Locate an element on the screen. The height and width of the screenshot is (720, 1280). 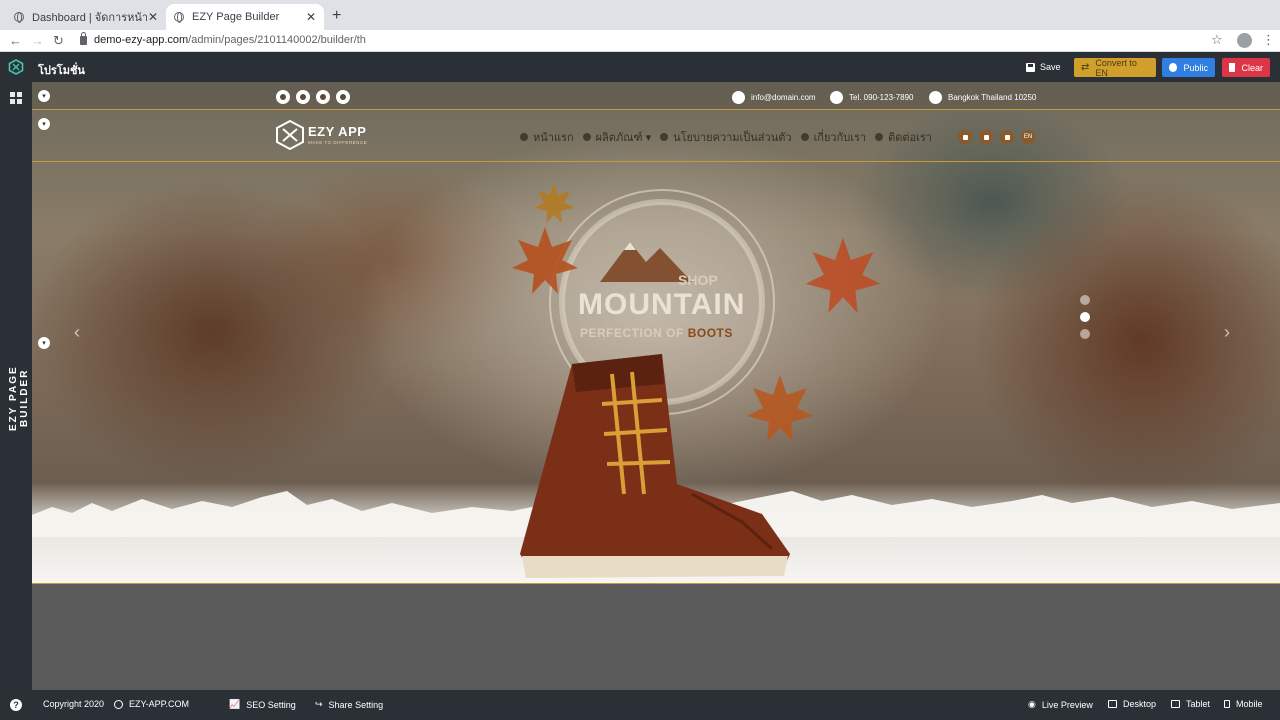
seo-setting-label: SEO Setting is located at coordinates (271, 704).